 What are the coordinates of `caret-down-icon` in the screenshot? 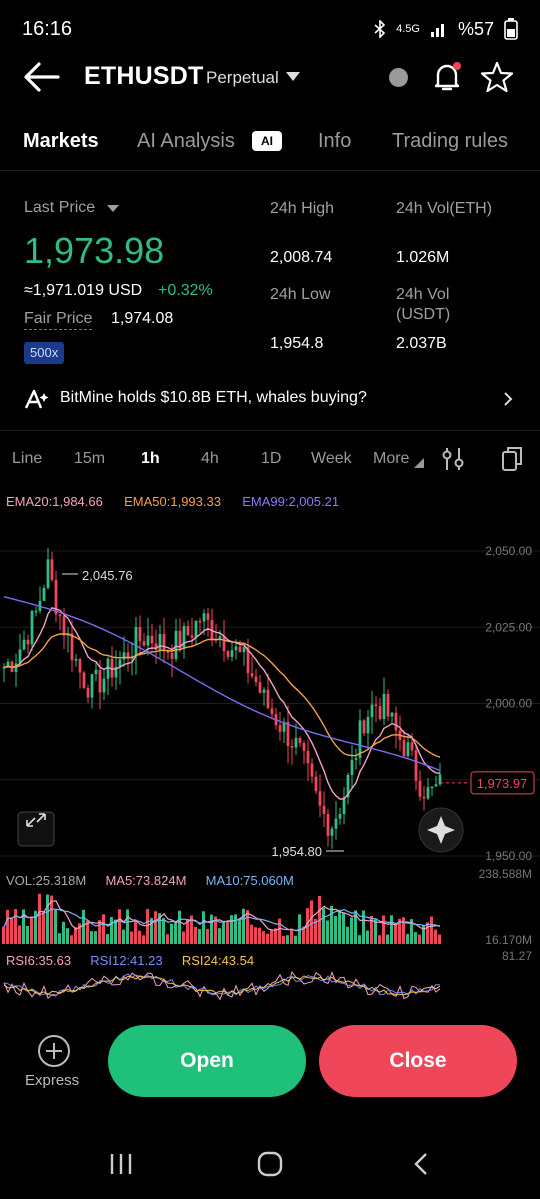 It's located at (113, 208).